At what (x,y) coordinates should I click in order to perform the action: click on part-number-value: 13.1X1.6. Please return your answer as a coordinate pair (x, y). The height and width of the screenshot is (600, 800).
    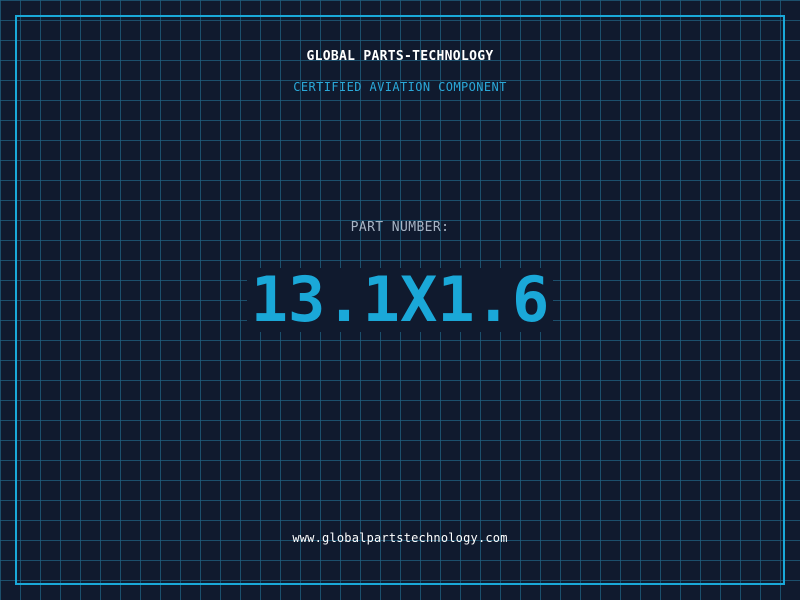
    Looking at the image, I should click on (400, 300).